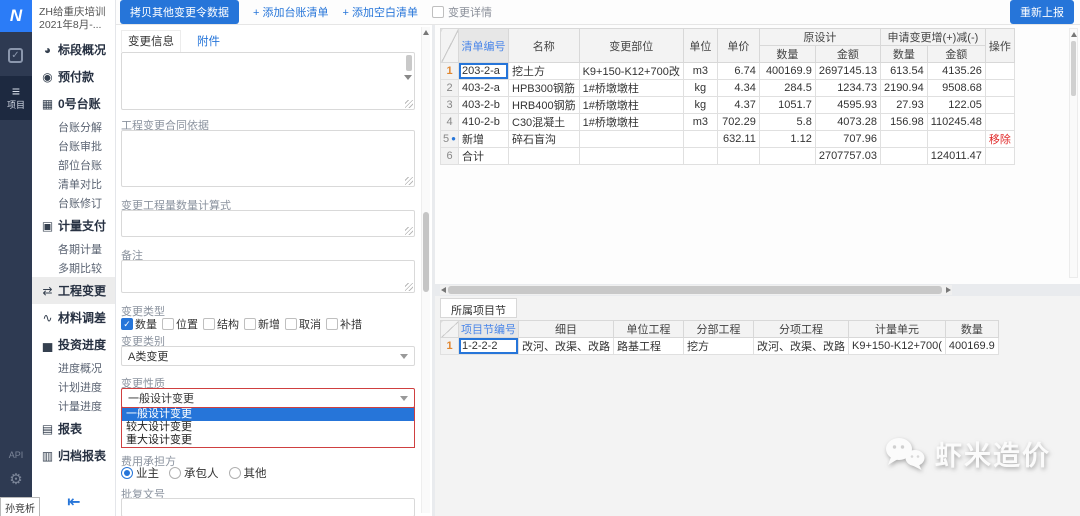 The image size is (1080, 516). Describe the element at coordinates (74, 502) in the screenshot. I see `collapse-sidebar-icon: ⇤` at that location.